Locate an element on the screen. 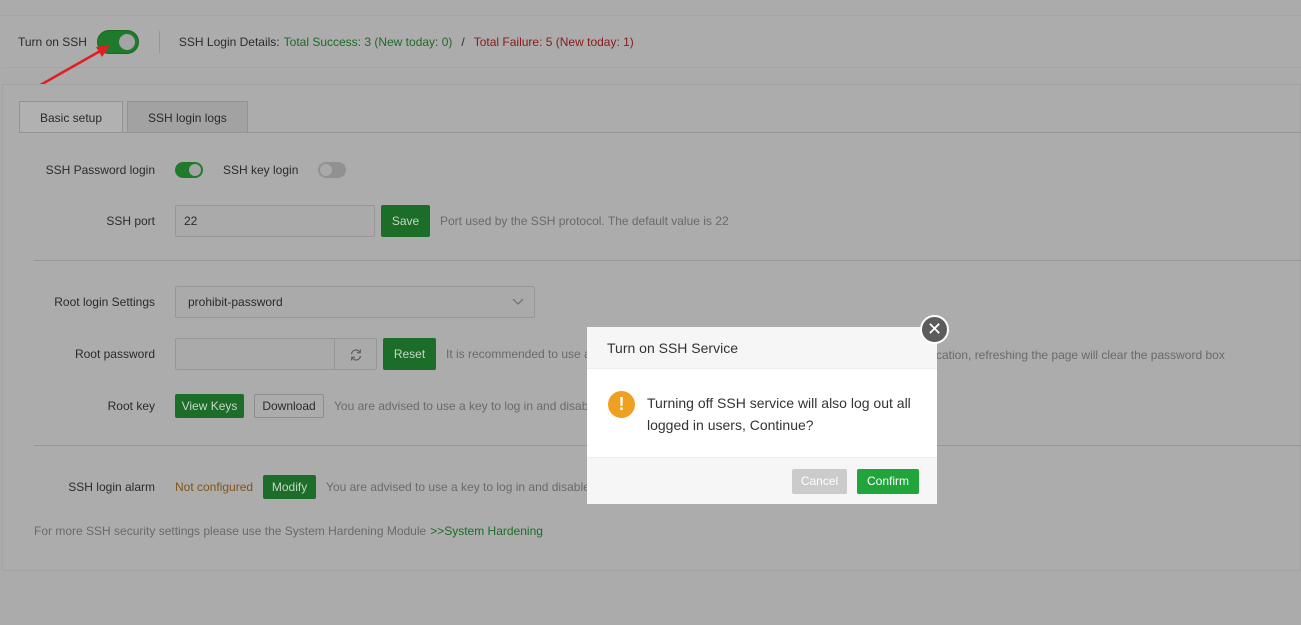 Image resolution: width=1301 pixels, height=625 pixels. tab-ssh-login-logs: SSH login logs is located at coordinates (187, 117).